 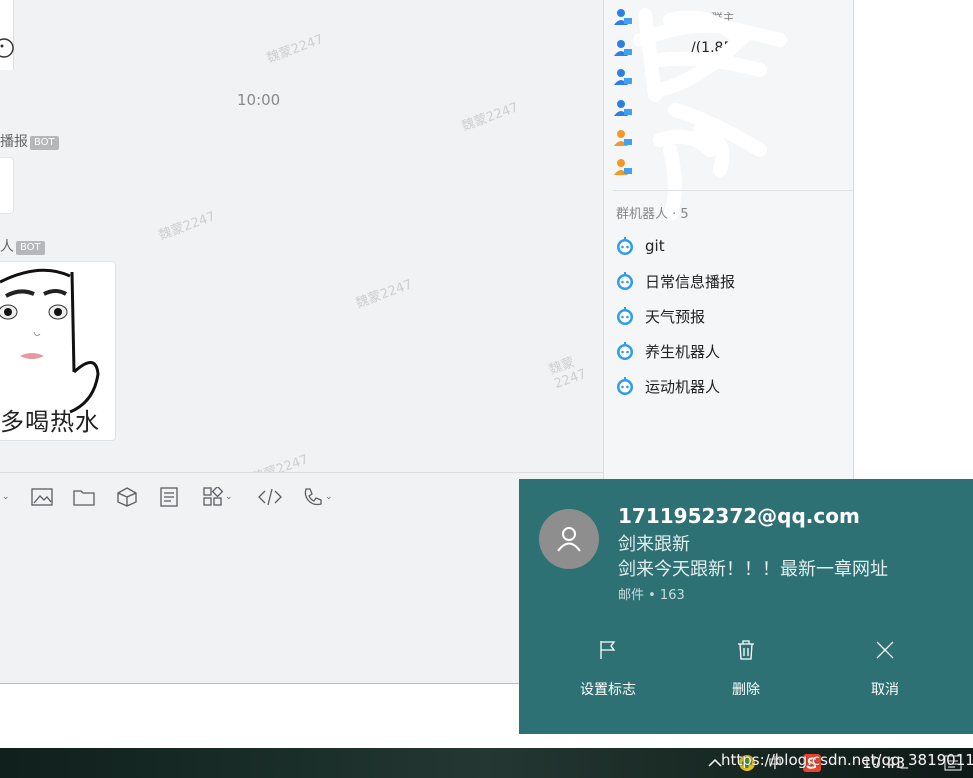 I want to click on bot-item-sports: 运动机器人, so click(x=667, y=386).